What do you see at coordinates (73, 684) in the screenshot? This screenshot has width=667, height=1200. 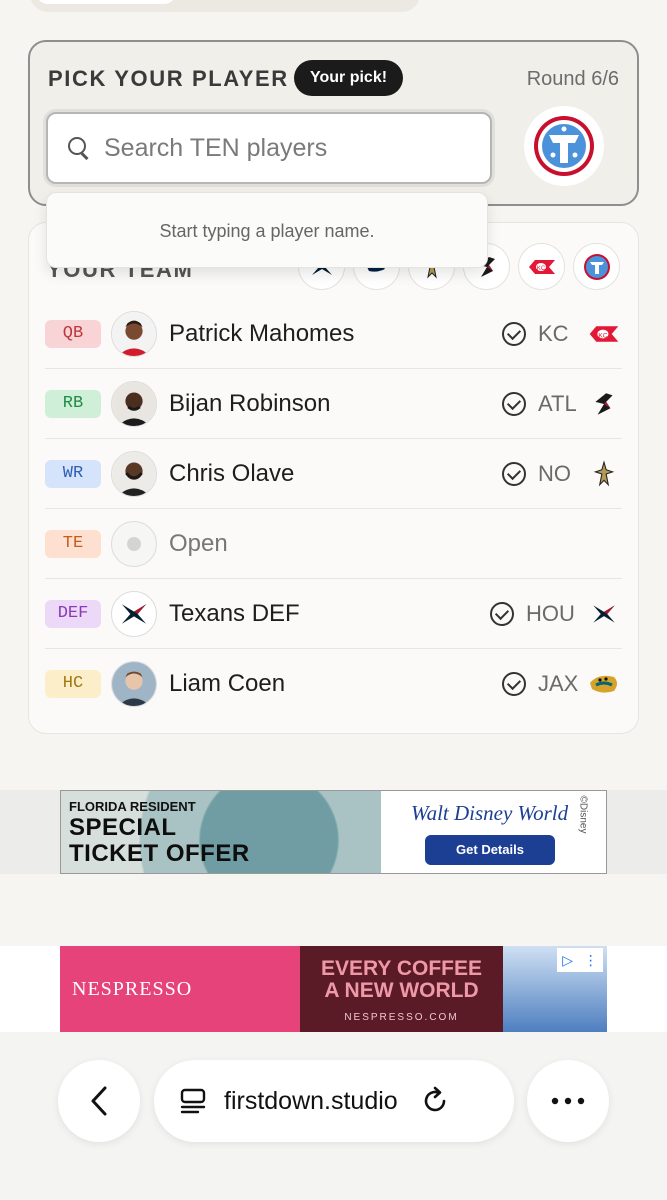 I see `position-badge: HC` at bounding box center [73, 684].